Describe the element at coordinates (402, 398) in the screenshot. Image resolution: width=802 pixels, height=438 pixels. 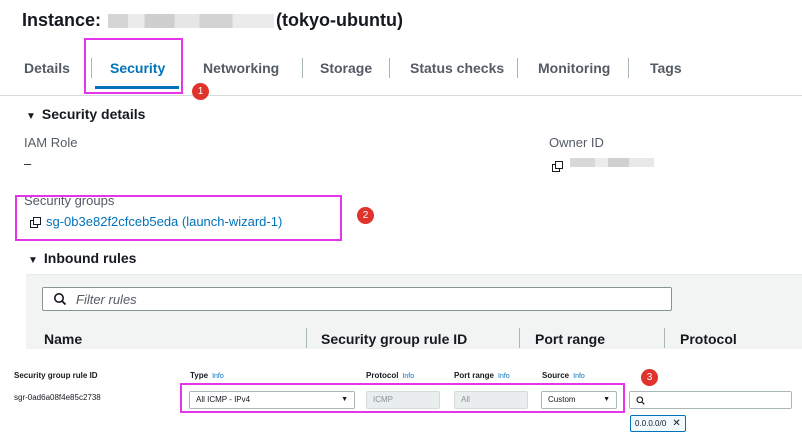
I see `highlight-box-rule-editor` at that location.